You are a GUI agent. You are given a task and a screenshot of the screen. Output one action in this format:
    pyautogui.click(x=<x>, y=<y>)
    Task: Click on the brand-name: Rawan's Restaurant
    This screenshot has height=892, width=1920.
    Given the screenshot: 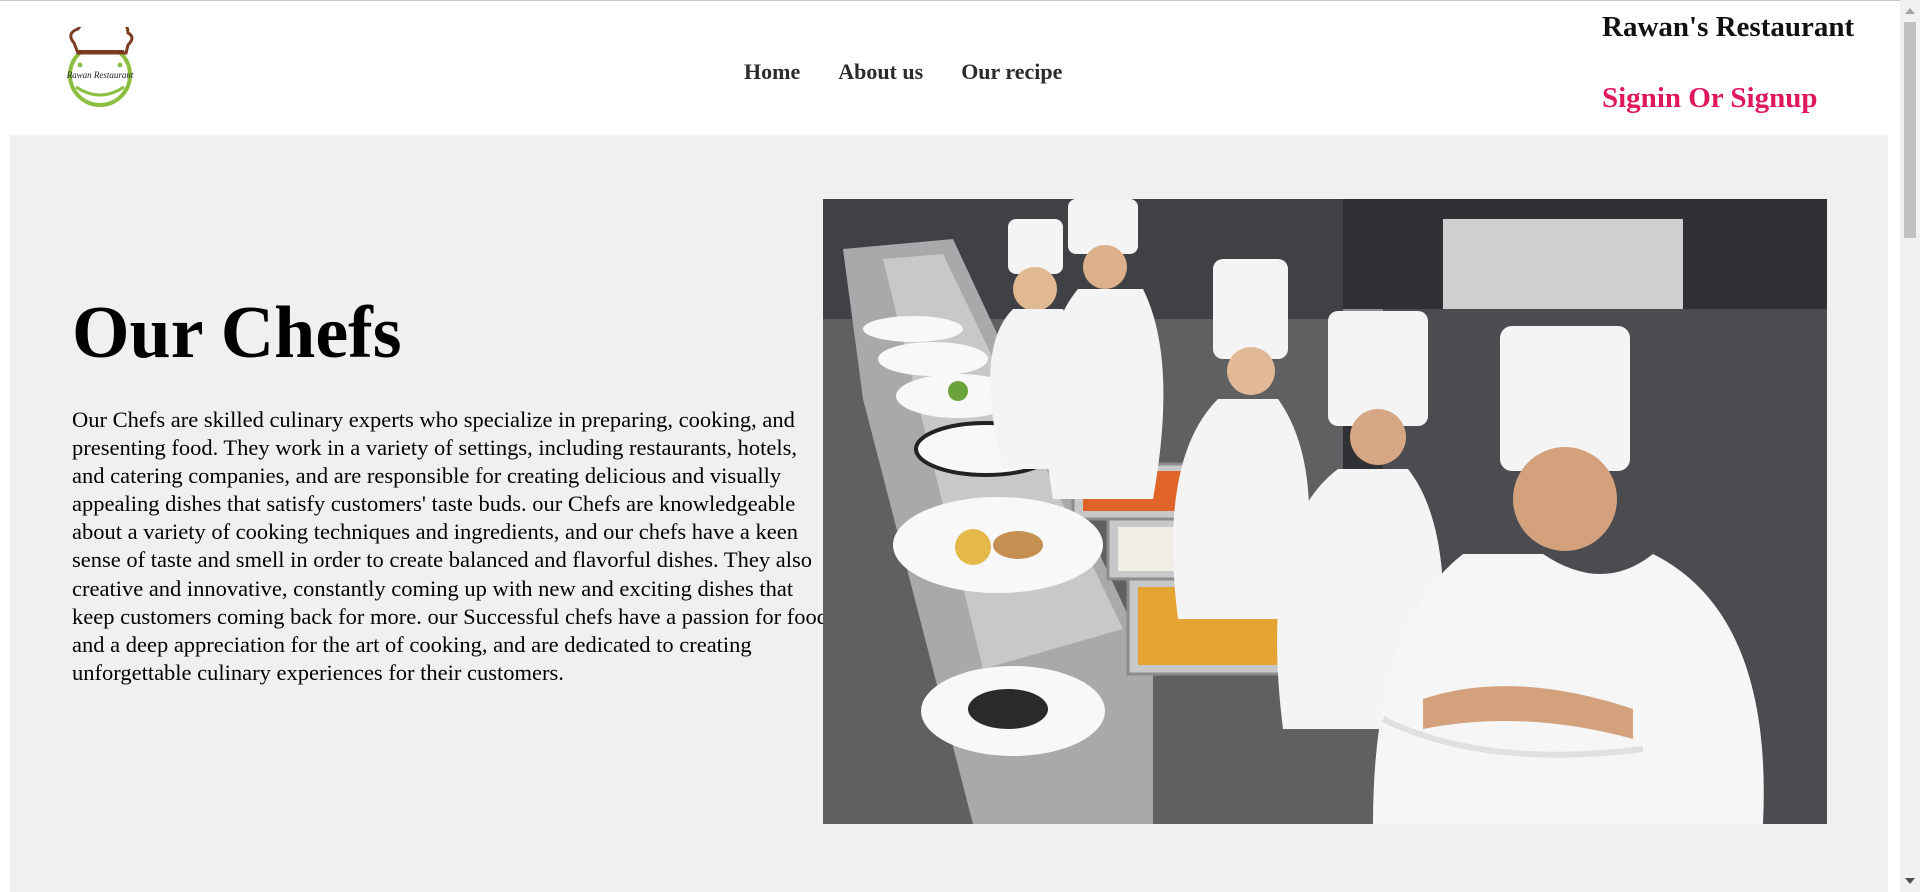 What is the action you would take?
    pyautogui.click(x=1728, y=27)
    